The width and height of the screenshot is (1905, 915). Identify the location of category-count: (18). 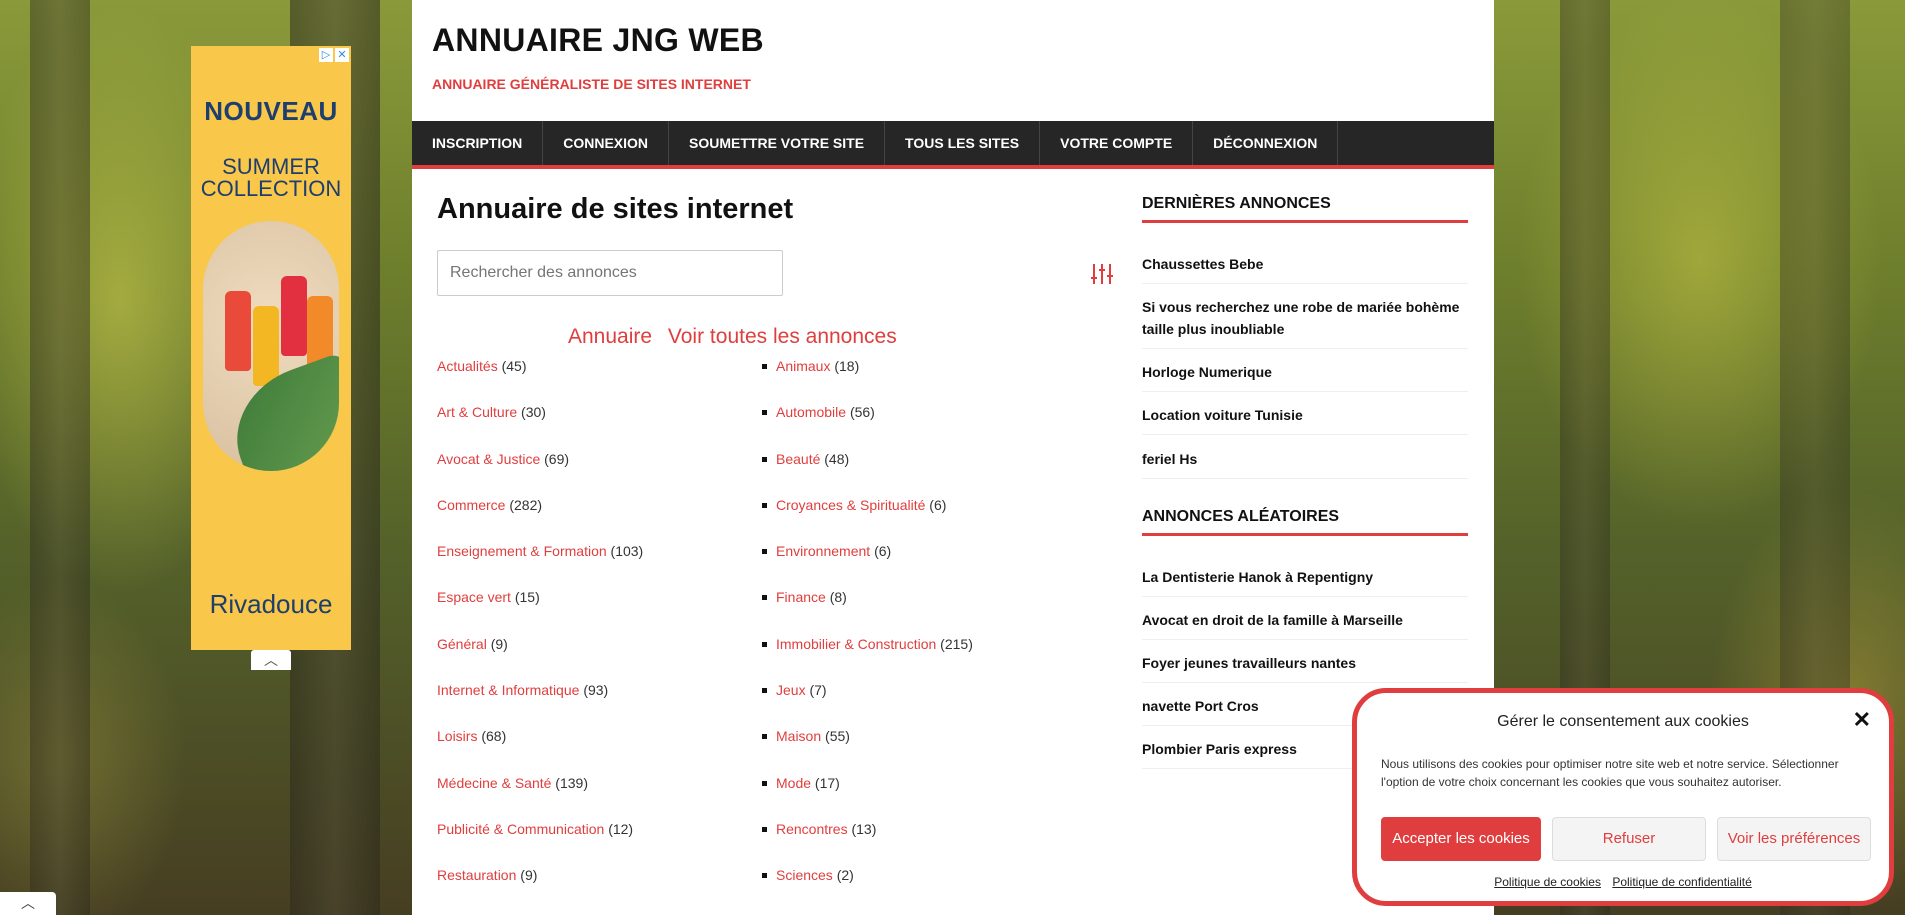
(847, 366).